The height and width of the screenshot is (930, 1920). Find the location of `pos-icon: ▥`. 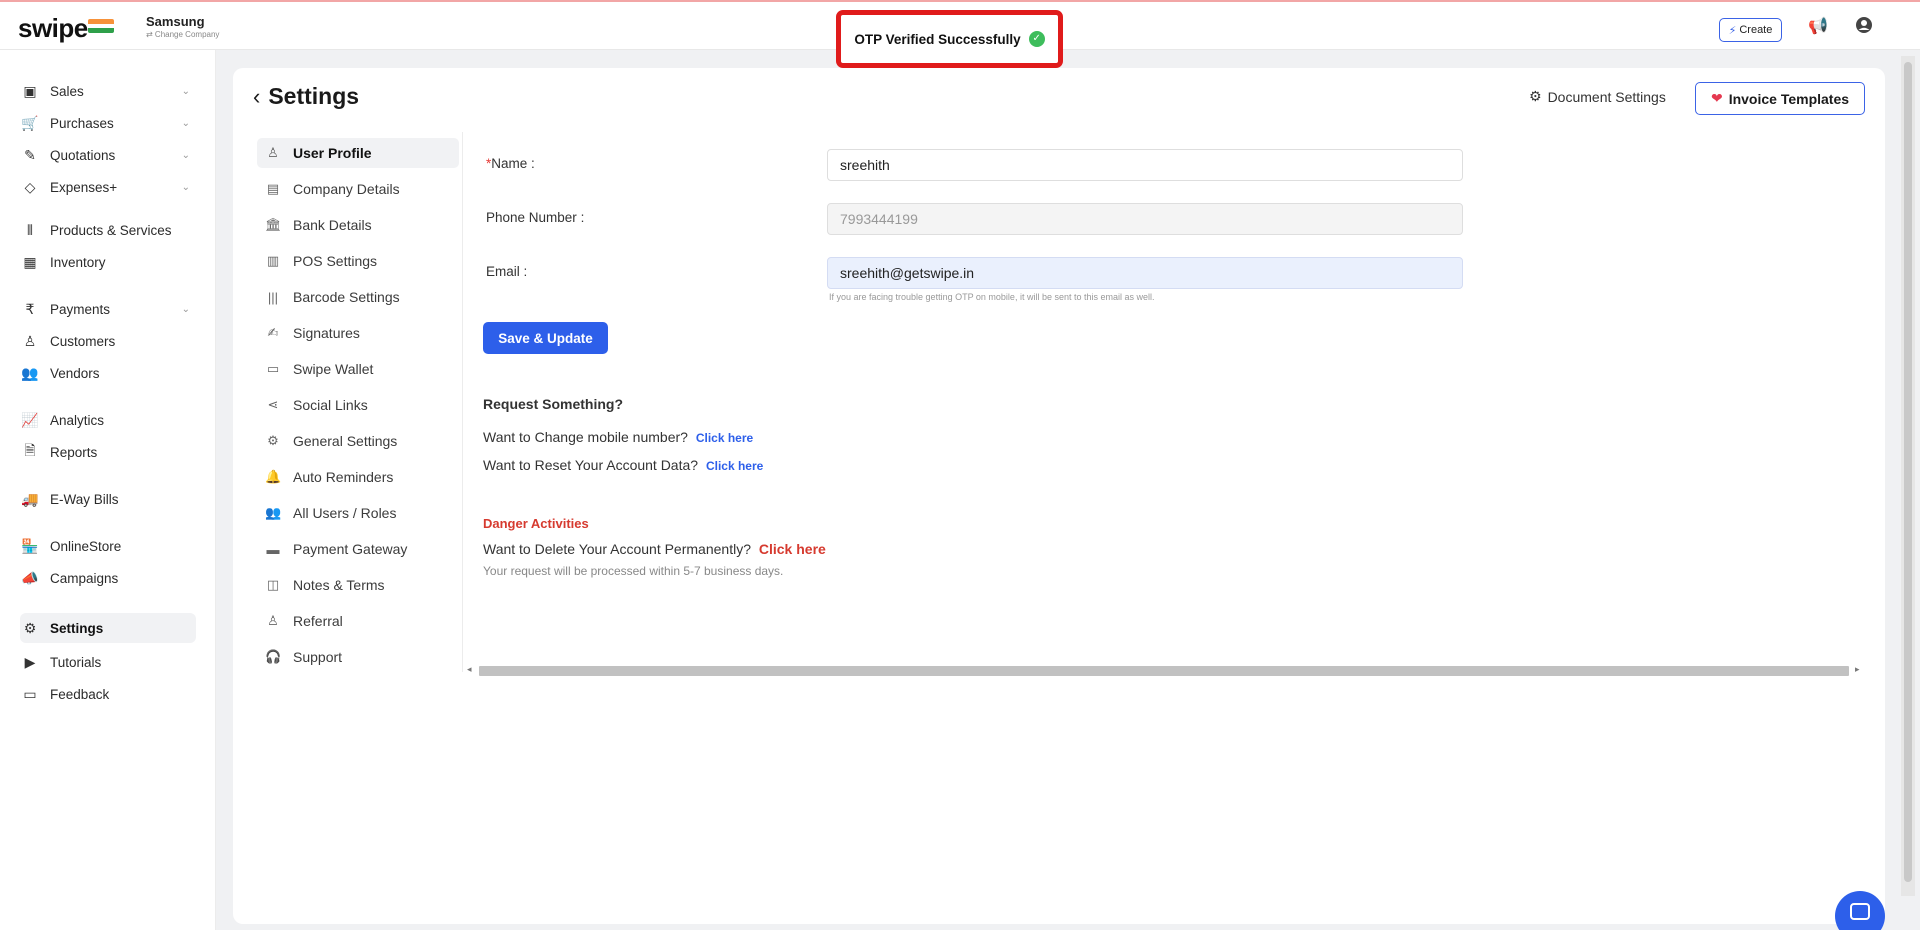

pos-icon: ▥ is located at coordinates (273, 260).